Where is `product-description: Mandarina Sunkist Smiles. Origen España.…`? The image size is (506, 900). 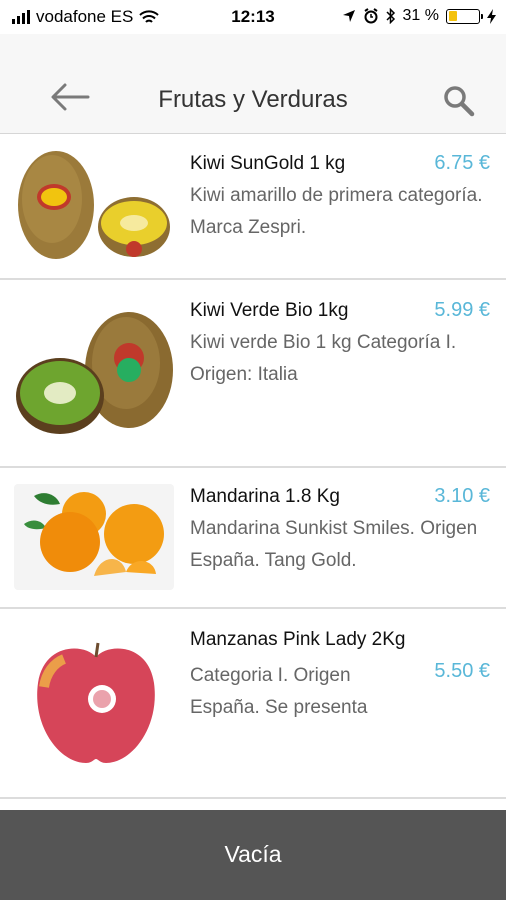
product-description: Mandarina Sunkist Smiles. Origen España.… is located at coordinates (334, 544).